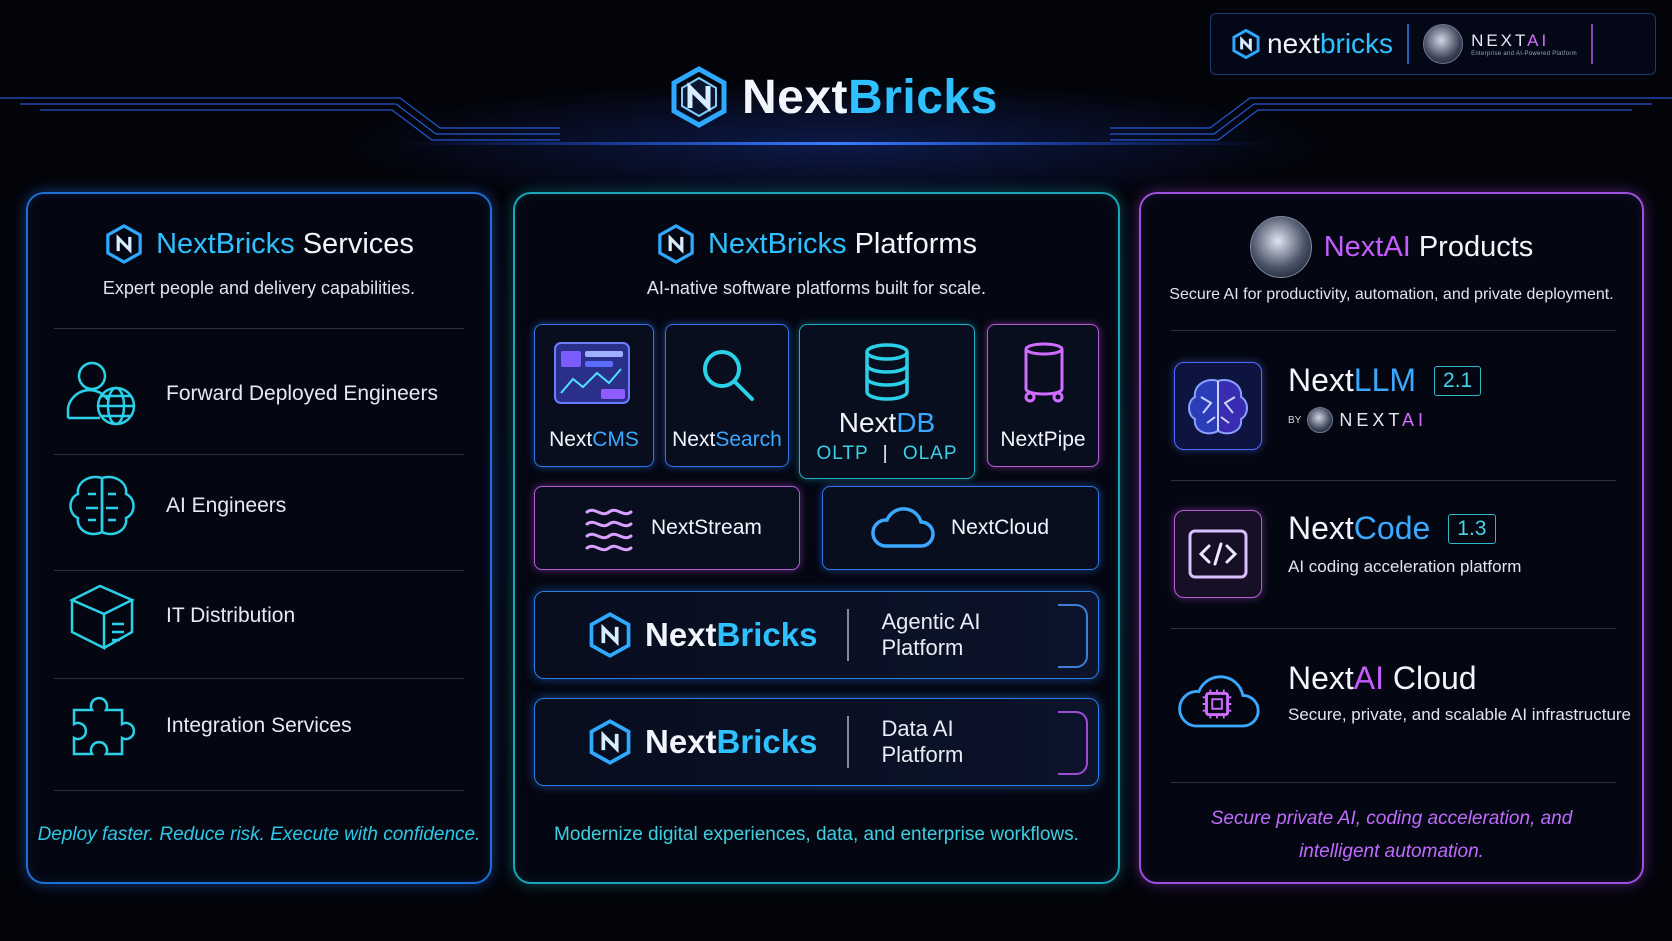 The image size is (1672, 941). Describe the element at coordinates (1392, 528) in the screenshot. I see `product-suffix: Code` at that location.